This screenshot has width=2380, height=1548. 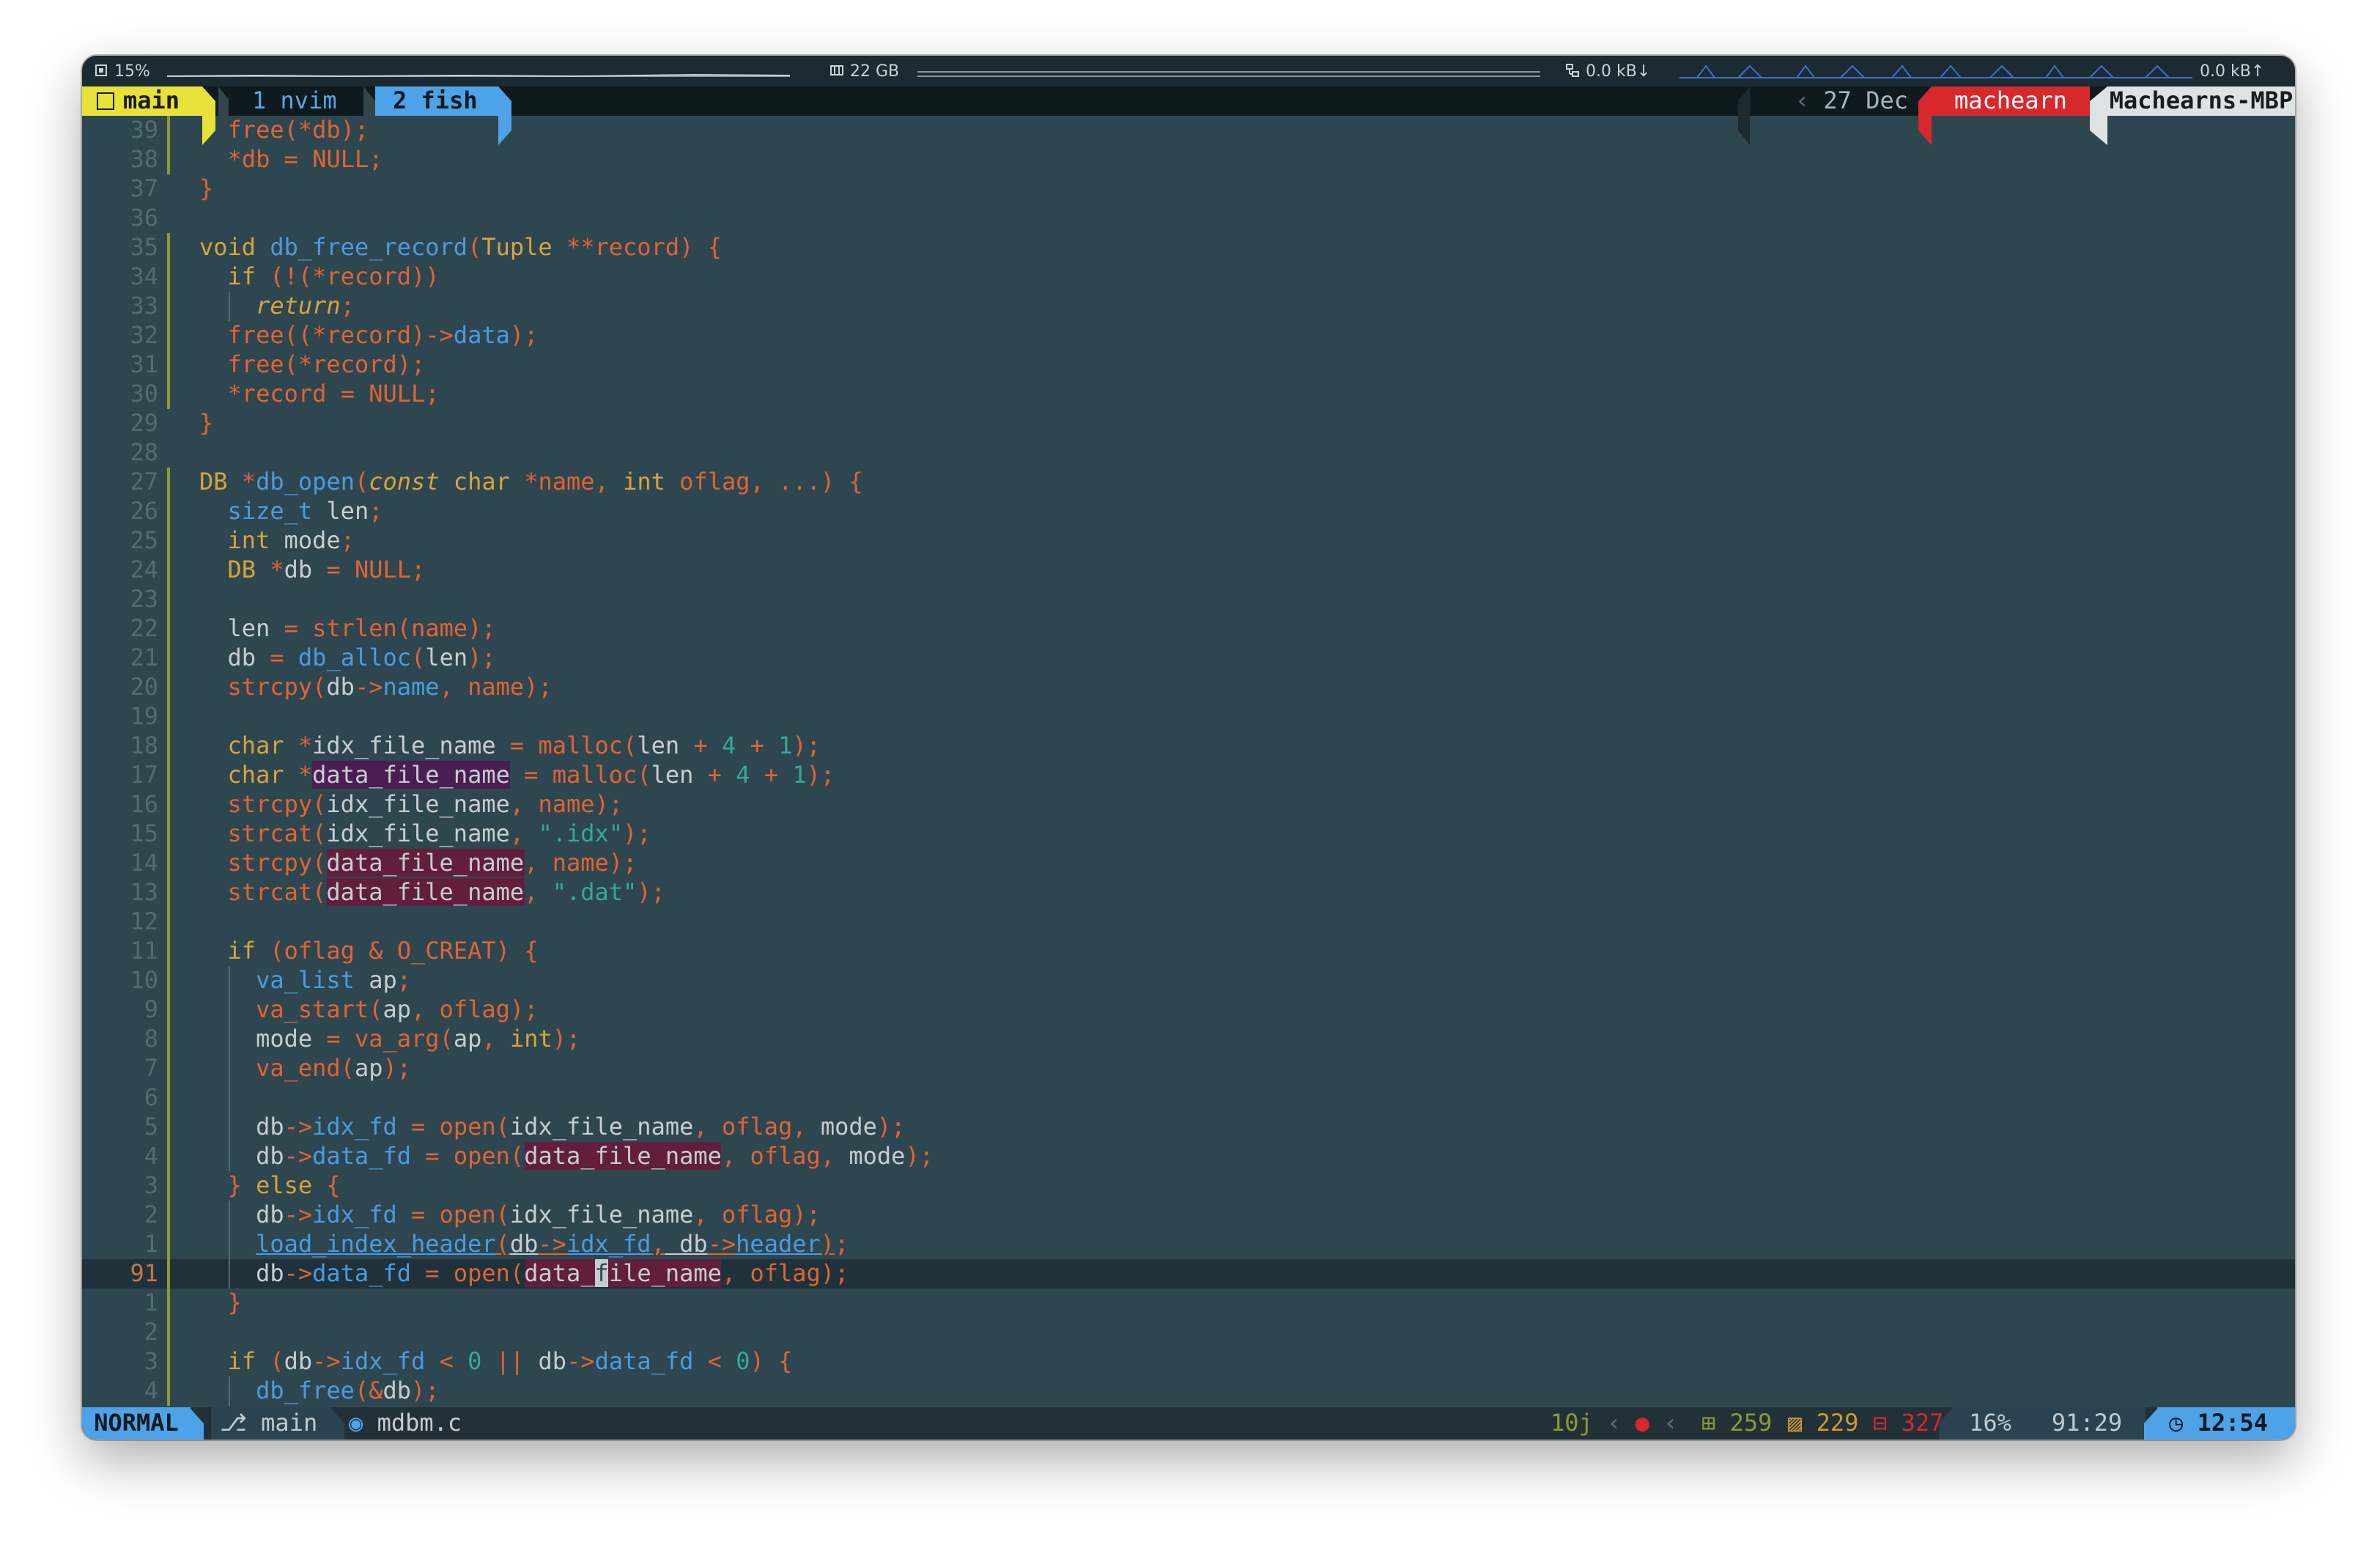 I want to click on line-number: 19, so click(x=144, y=716).